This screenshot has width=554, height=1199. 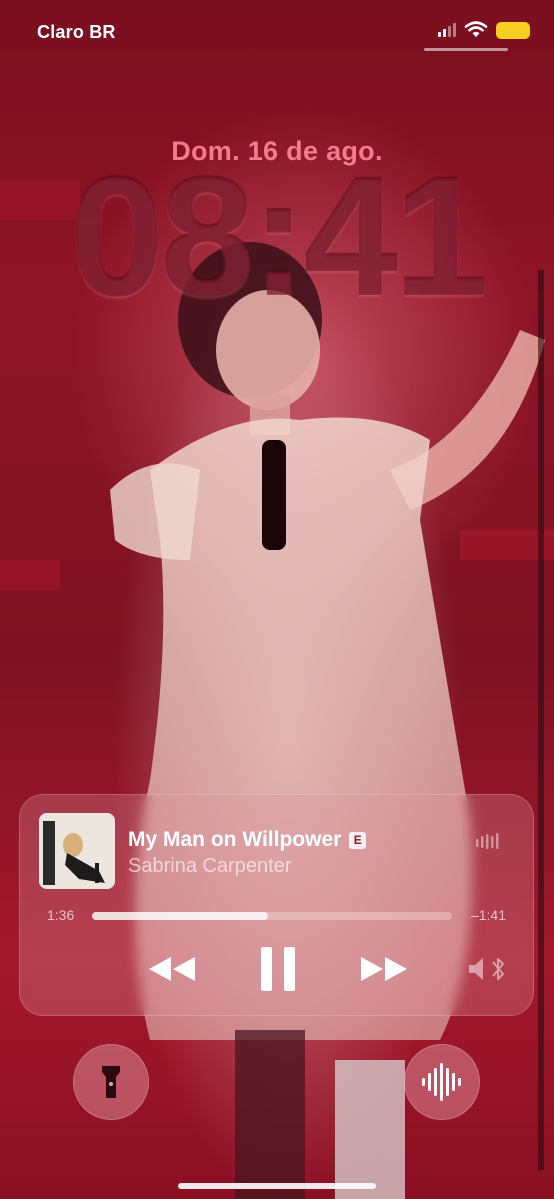 What do you see at coordinates (76, 32) in the screenshot?
I see `carrier-name: Claro BR` at bounding box center [76, 32].